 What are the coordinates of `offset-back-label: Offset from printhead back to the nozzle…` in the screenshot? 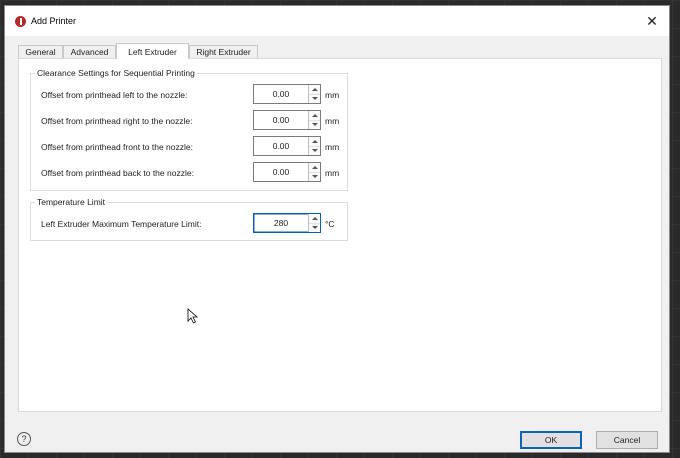 It's located at (117, 173).